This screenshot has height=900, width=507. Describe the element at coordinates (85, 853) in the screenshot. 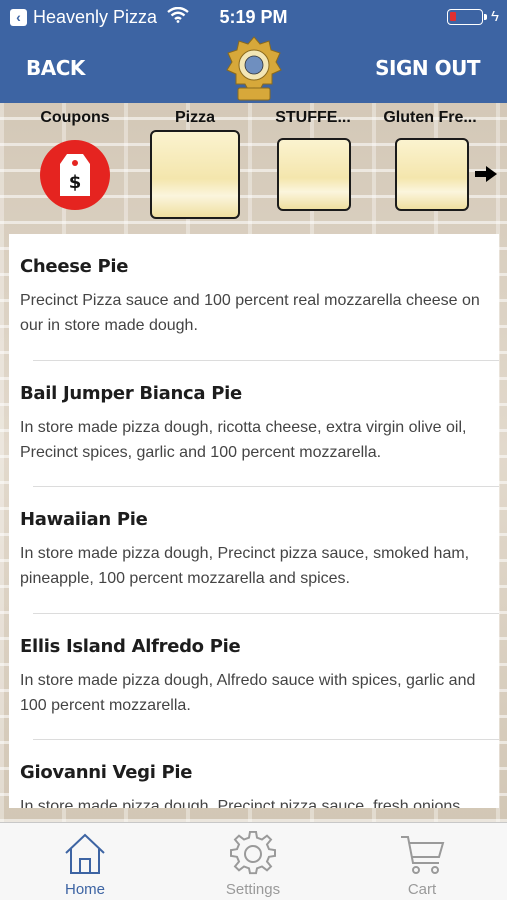

I see `home-icon` at that location.